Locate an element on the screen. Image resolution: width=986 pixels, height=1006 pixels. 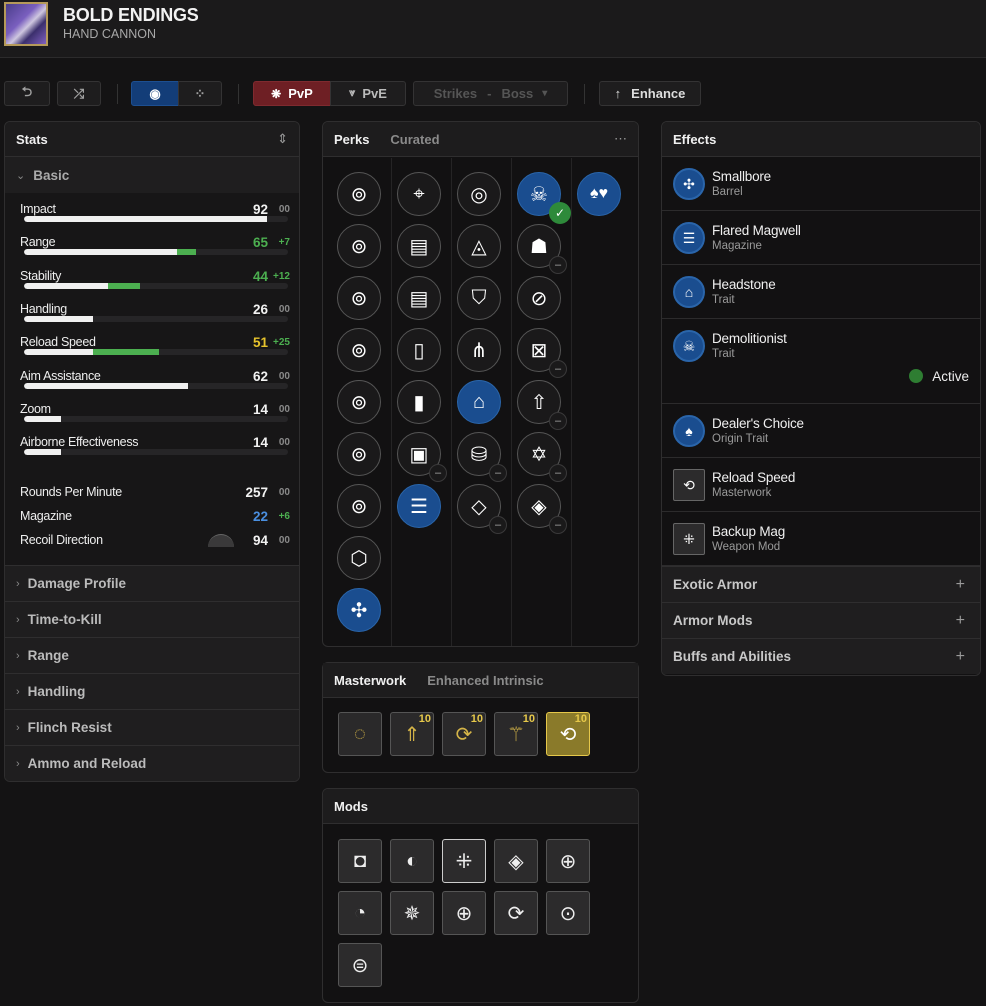
trait-icon: ⇧ is located at coordinates (539, 402).